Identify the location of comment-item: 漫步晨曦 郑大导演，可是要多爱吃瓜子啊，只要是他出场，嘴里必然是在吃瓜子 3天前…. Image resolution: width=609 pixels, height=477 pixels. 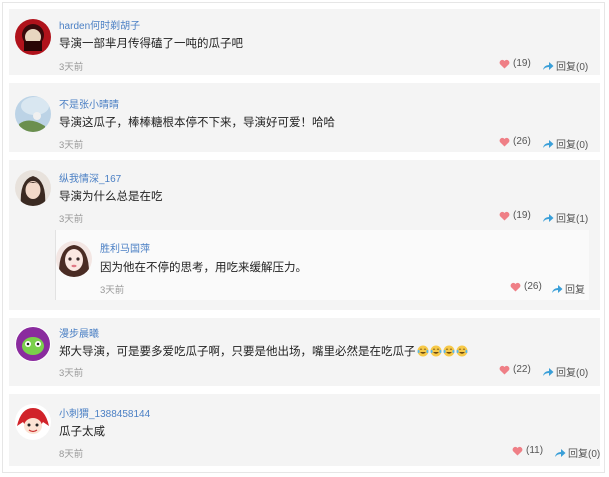
(304, 352).